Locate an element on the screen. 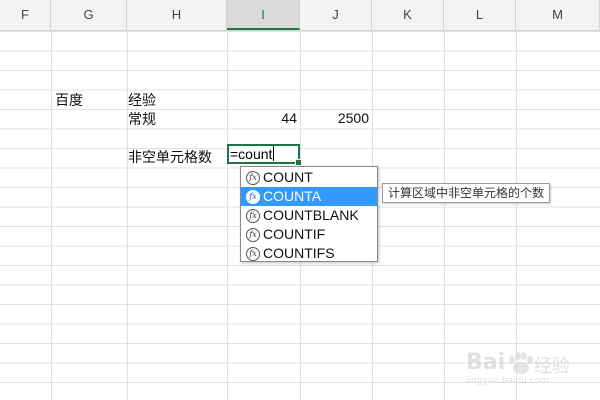  formula-text: =count is located at coordinates (251, 154).